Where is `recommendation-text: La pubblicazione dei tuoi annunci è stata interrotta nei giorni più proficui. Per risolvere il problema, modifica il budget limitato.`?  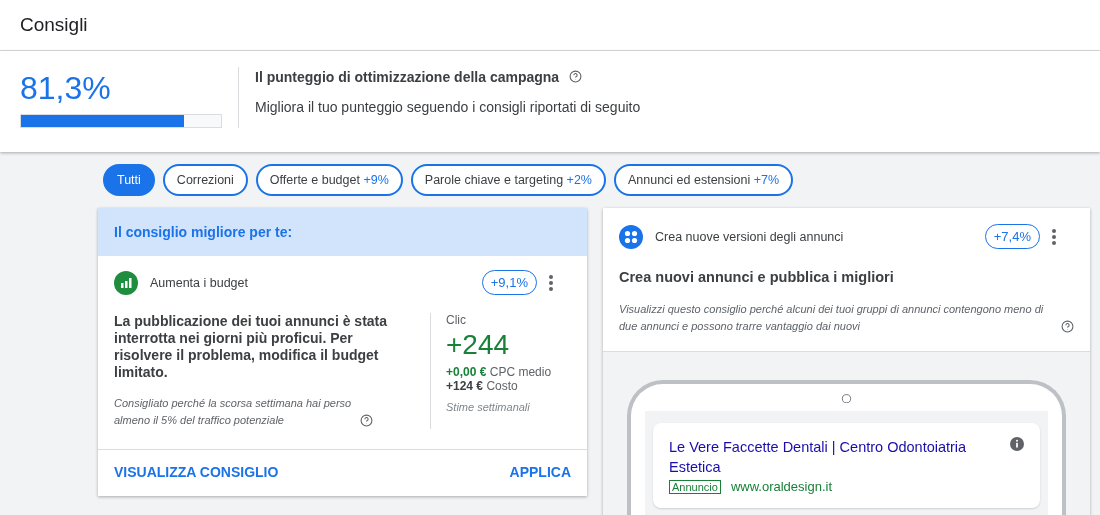 recommendation-text: La pubblicazione dei tuoi annunci è stata interrotta nei giorni più proficui. Per risolvere il problema, modifica il budget limitato. is located at coordinates (251, 347).